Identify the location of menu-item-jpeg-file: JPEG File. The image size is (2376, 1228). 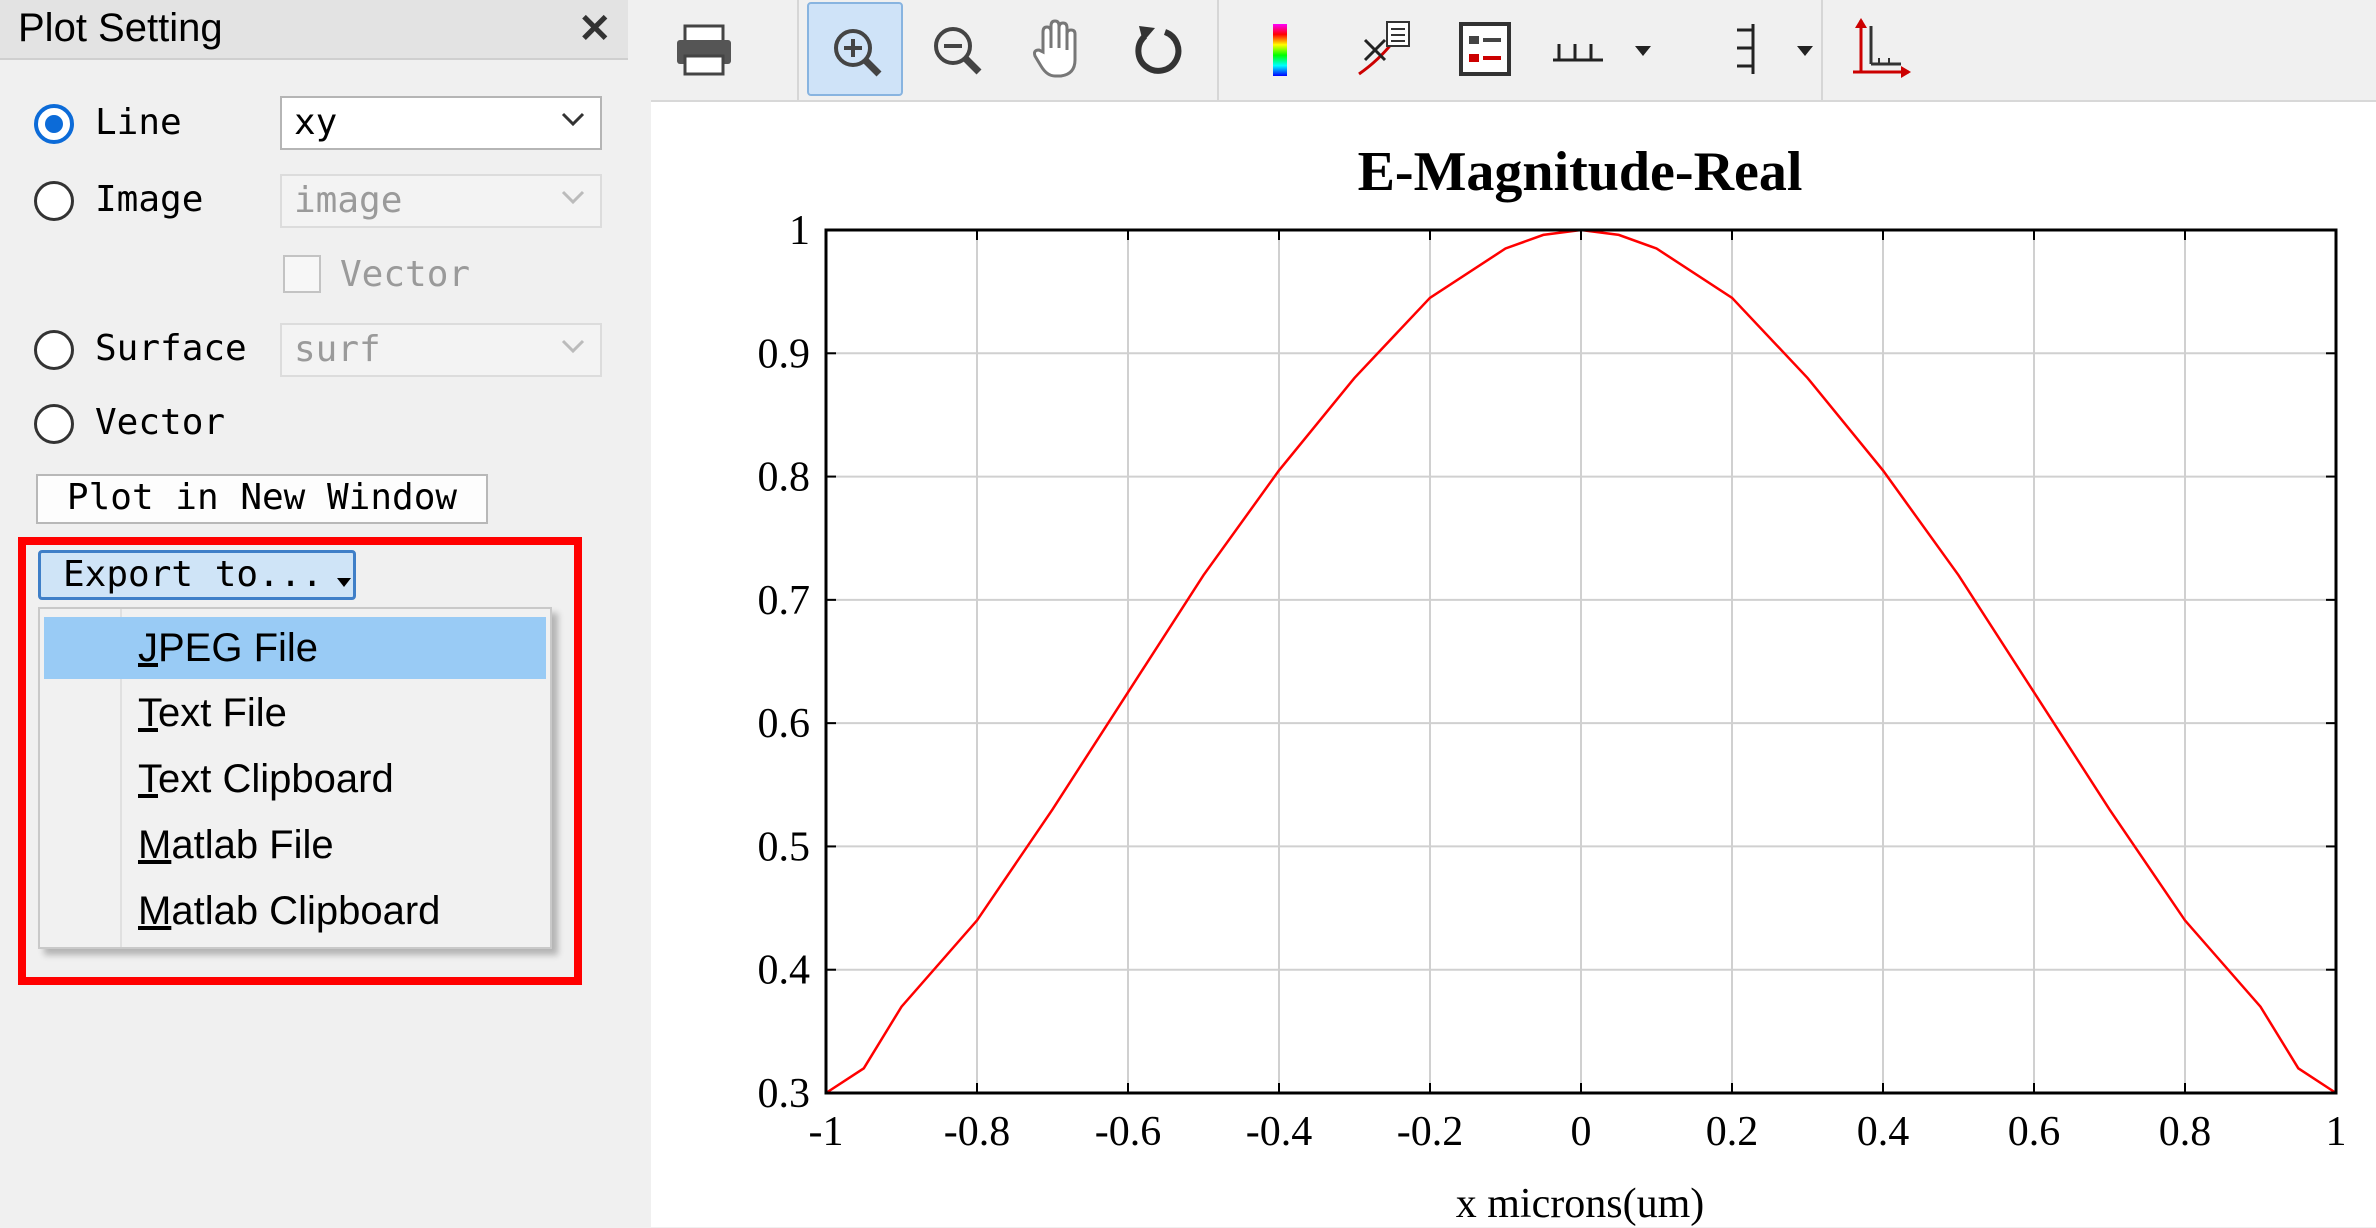
(295, 648).